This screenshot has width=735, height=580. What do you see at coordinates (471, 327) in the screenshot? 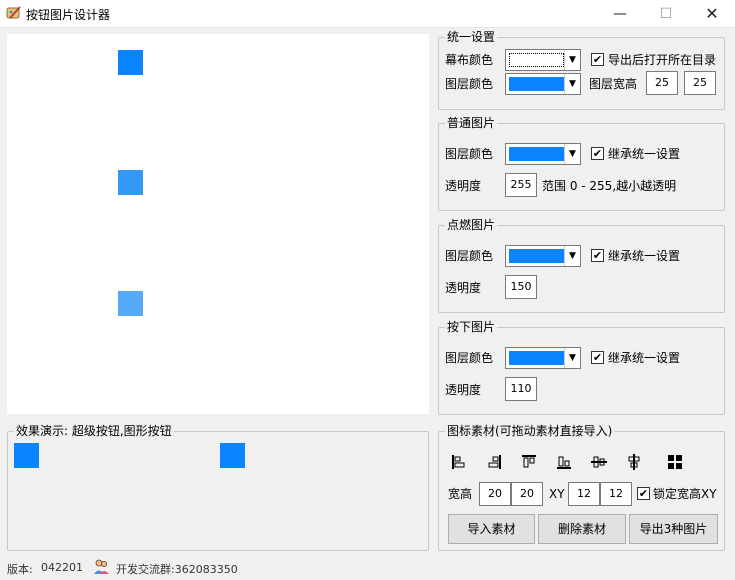
I see `pressed-legend: 按下图片` at bounding box center [471, 327].